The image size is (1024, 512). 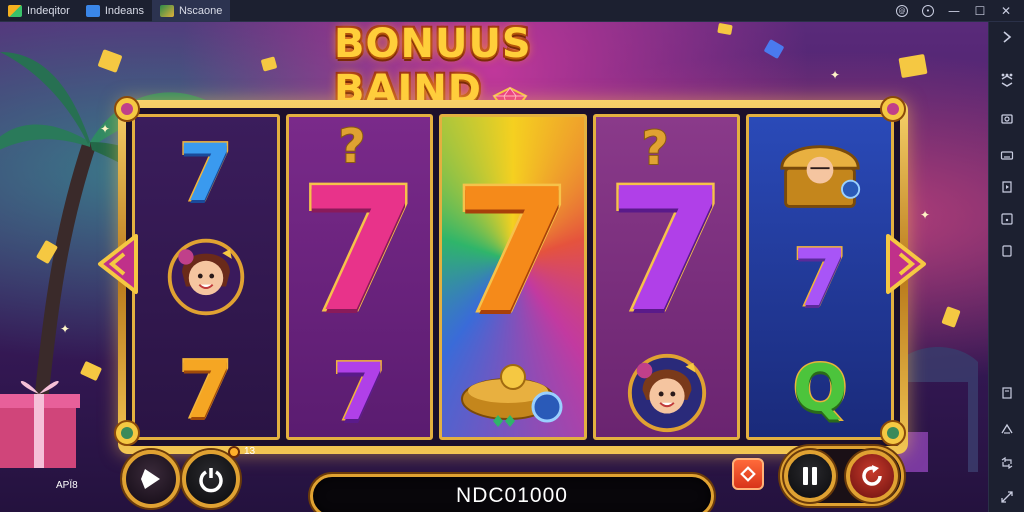 I want to click on symbol-treasure-pot, so click(x=513, y=392).